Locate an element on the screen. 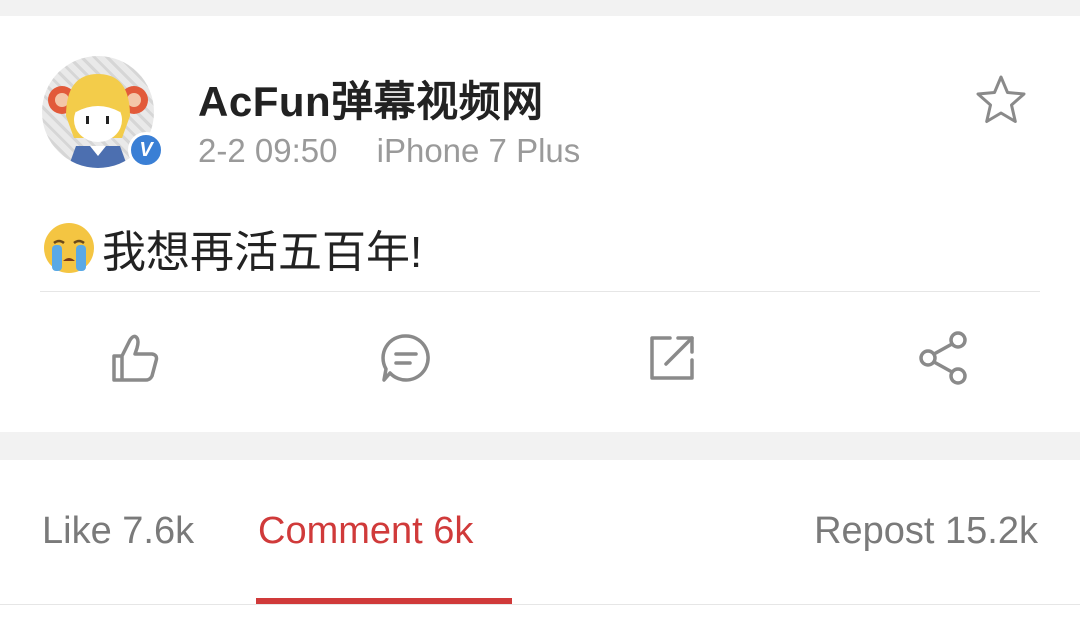  author-name: AcFun弹幕视频网 is located at coordinates (371, 98).